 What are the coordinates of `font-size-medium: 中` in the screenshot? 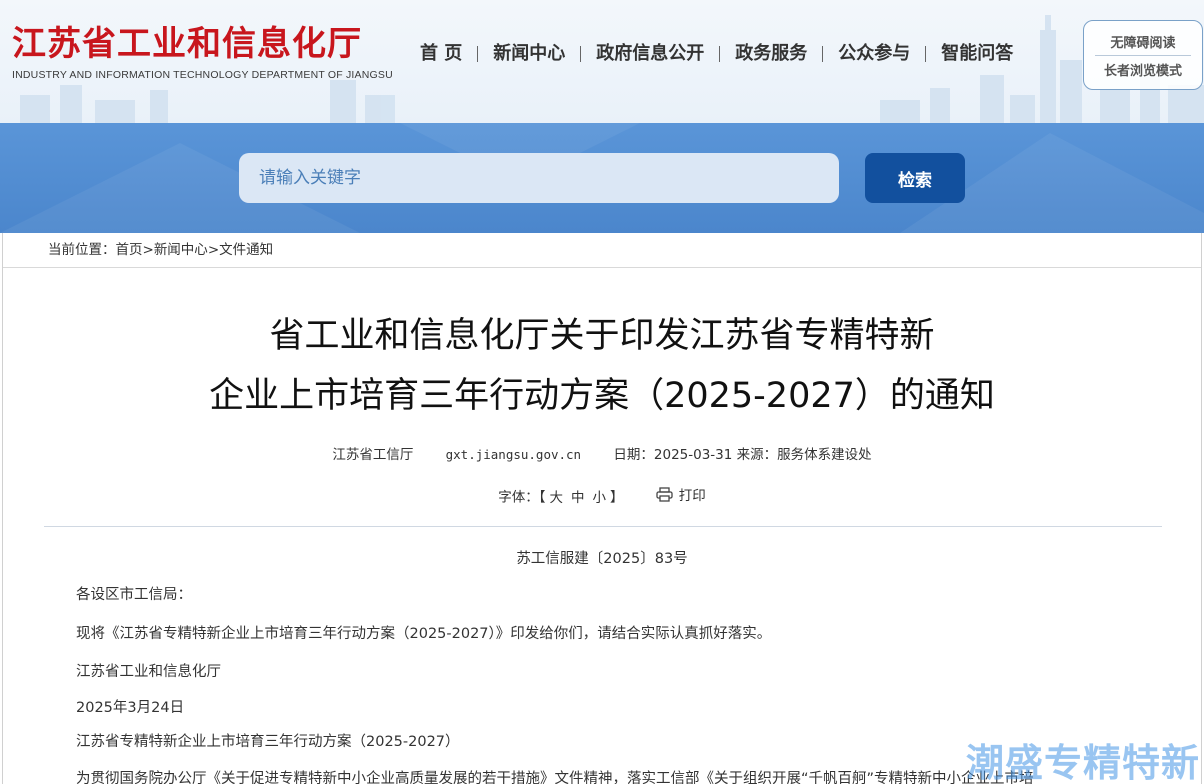 It's located at (578, 498).